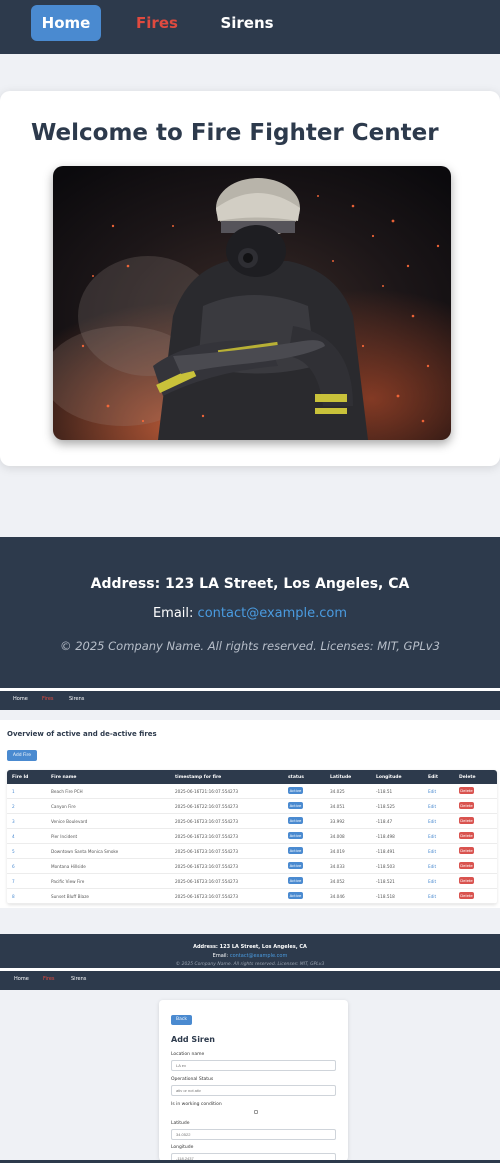  I want to click on fire-name: Beach Fire PCH, so click(67, 791).